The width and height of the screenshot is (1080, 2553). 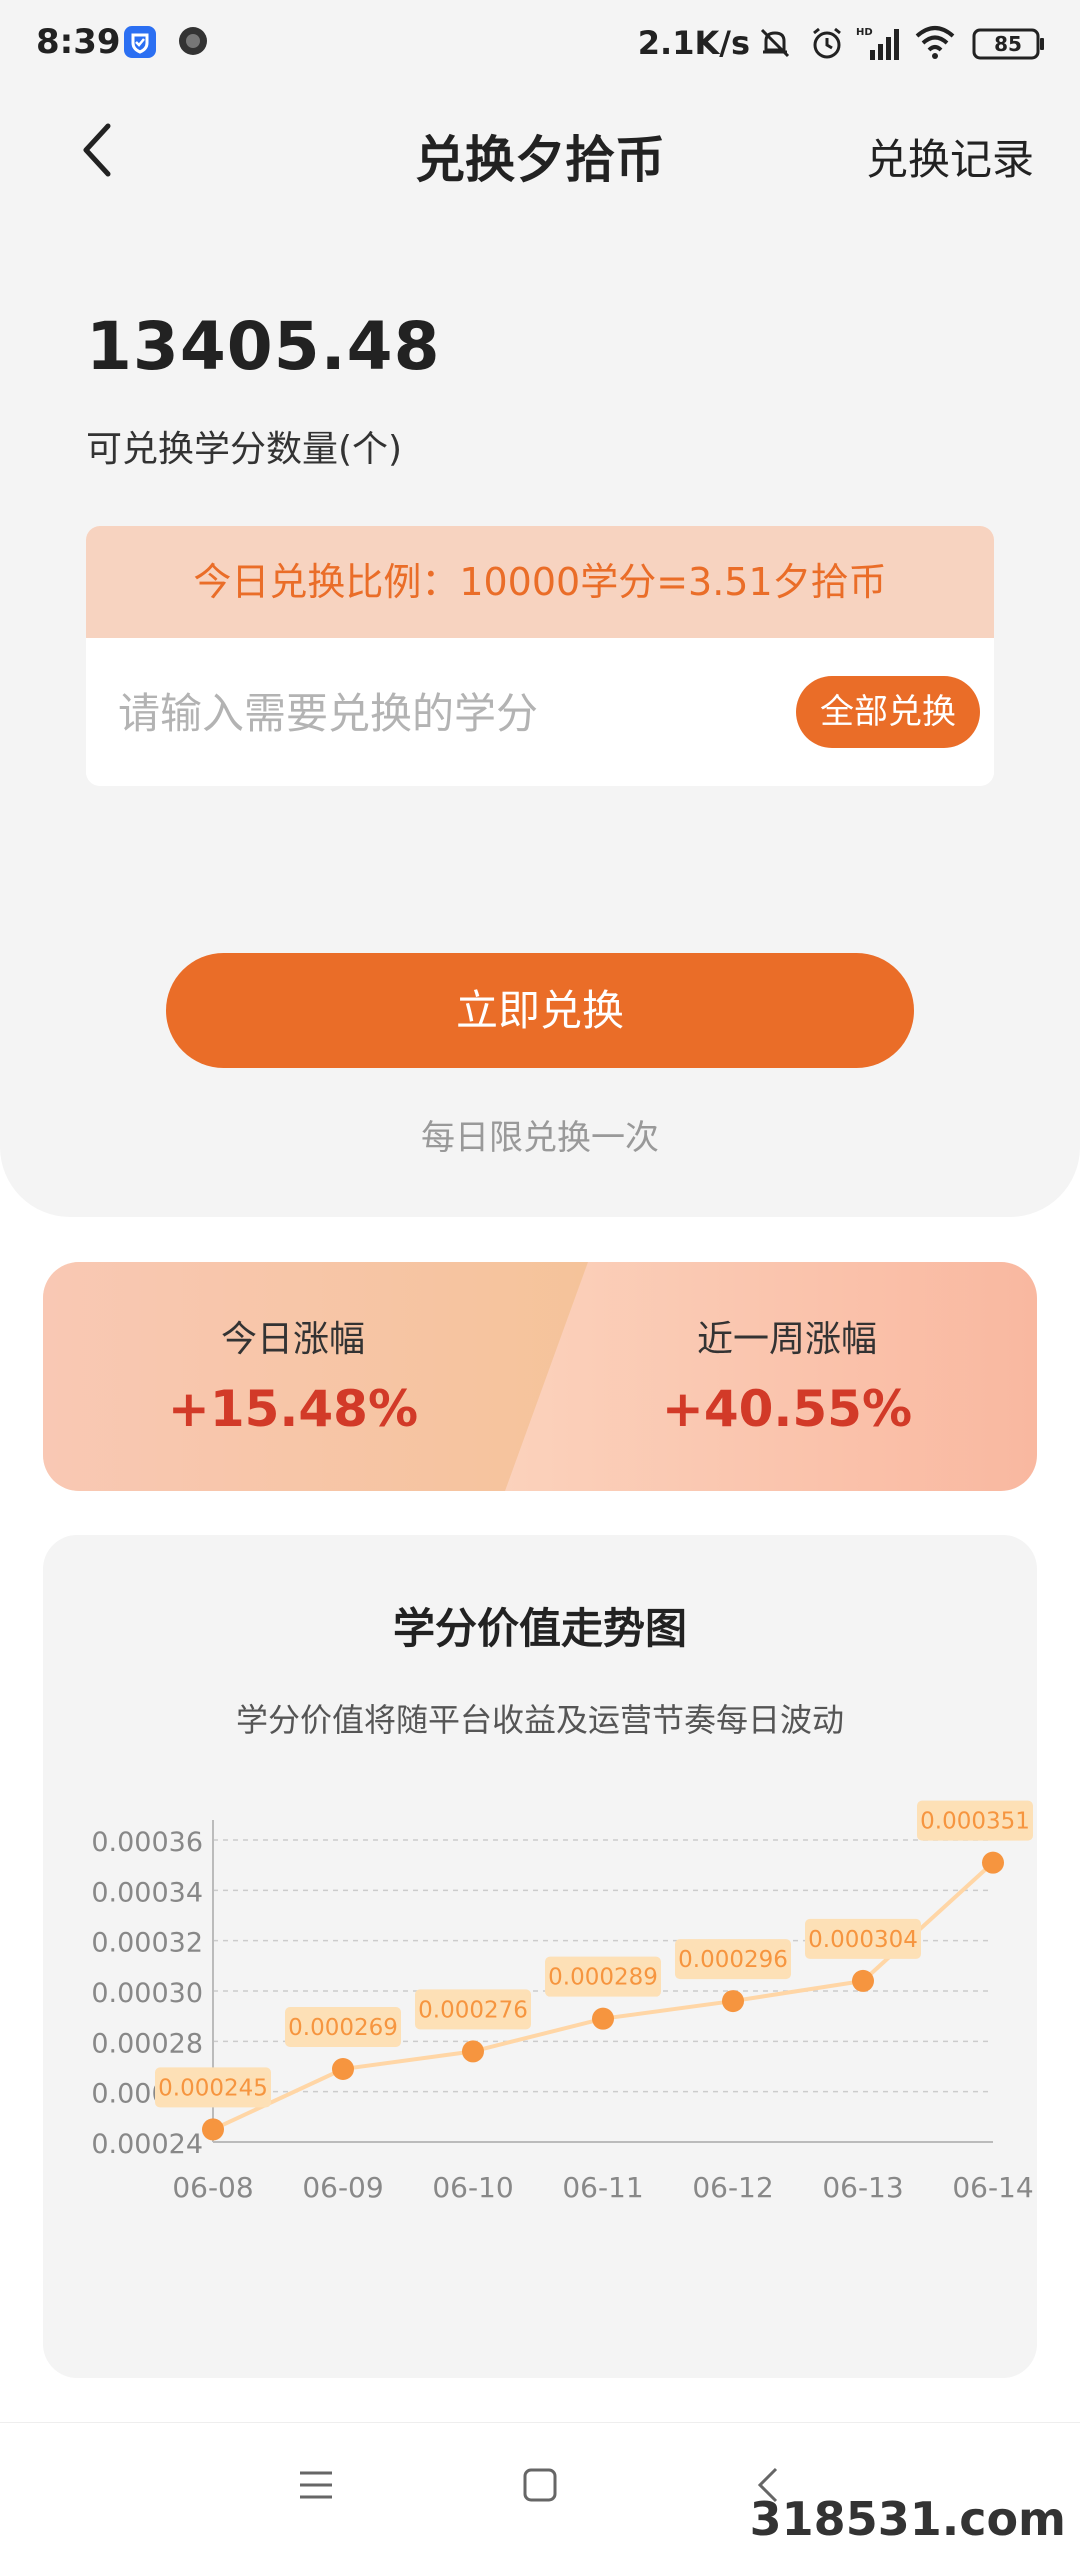 I want to click on data-label: 0.000304, so click(x=863, y=1940).